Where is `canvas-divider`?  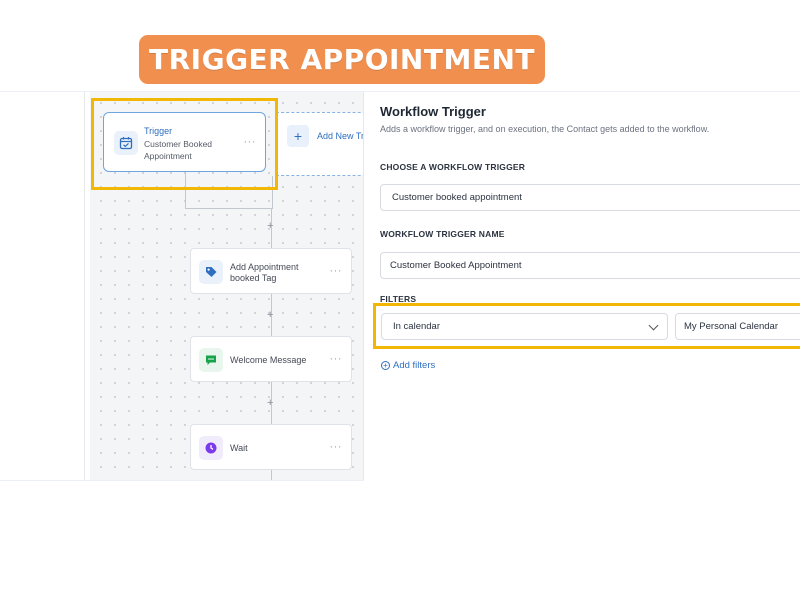
canvas-divider is located at coordinates (363, 286).